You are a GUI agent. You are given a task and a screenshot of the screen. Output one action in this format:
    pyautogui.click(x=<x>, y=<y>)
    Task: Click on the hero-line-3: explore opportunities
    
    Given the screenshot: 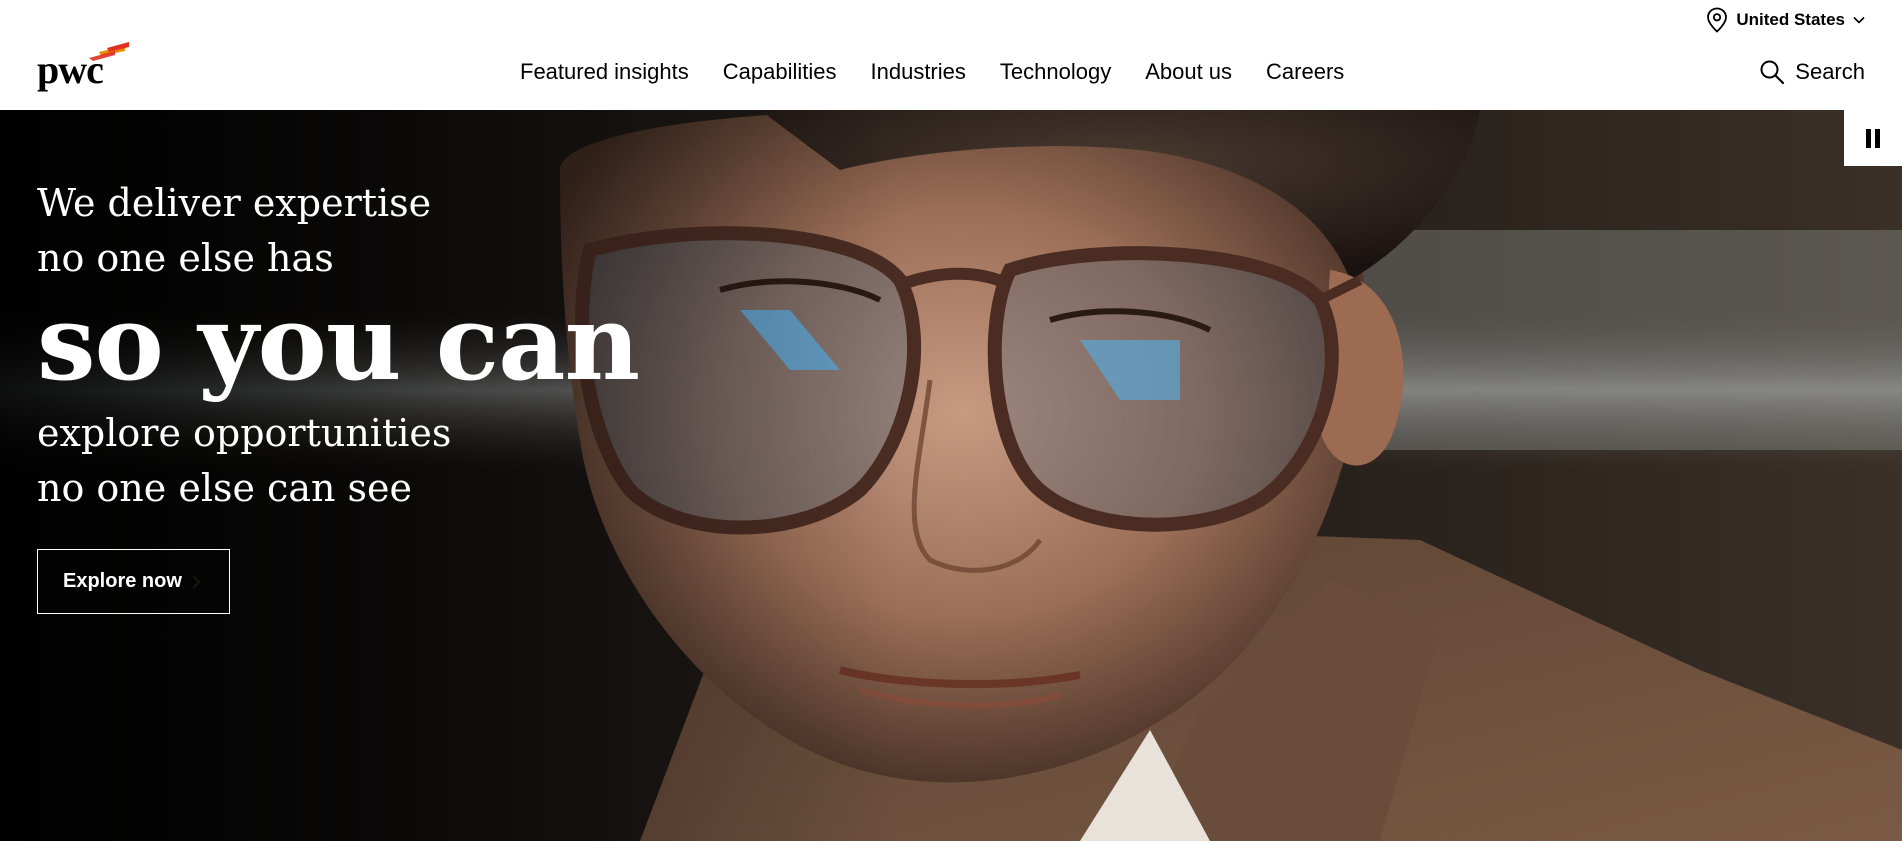 What is the action you would take?
    pyautogui.click(x=244, y=433)
    